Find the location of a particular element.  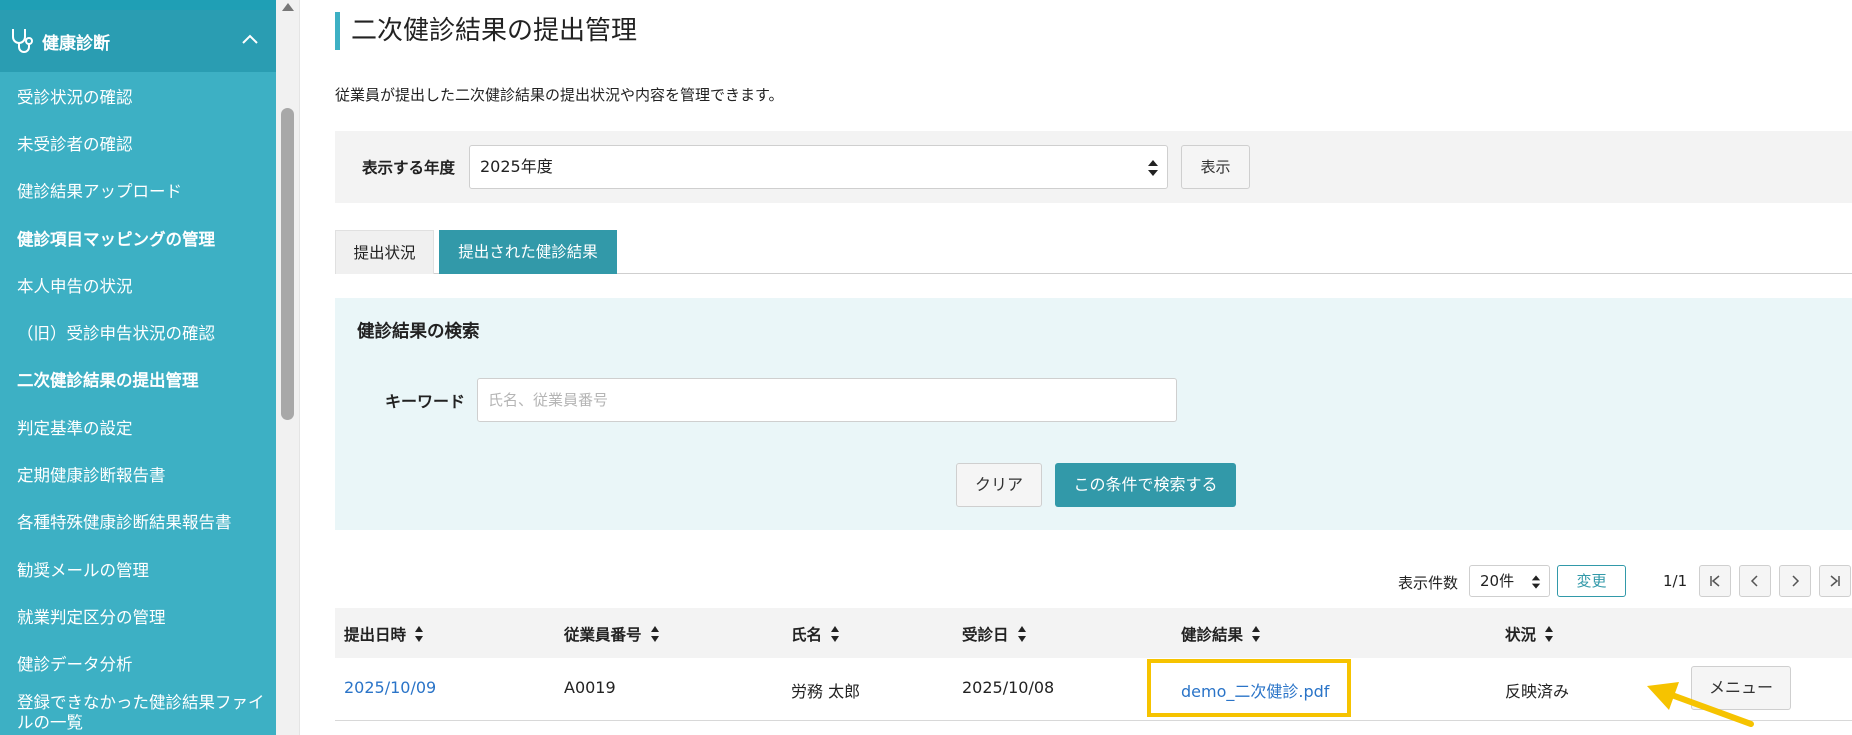

result-file-link: demo_二次健診.pdf is located at coordinates (1255, 690).